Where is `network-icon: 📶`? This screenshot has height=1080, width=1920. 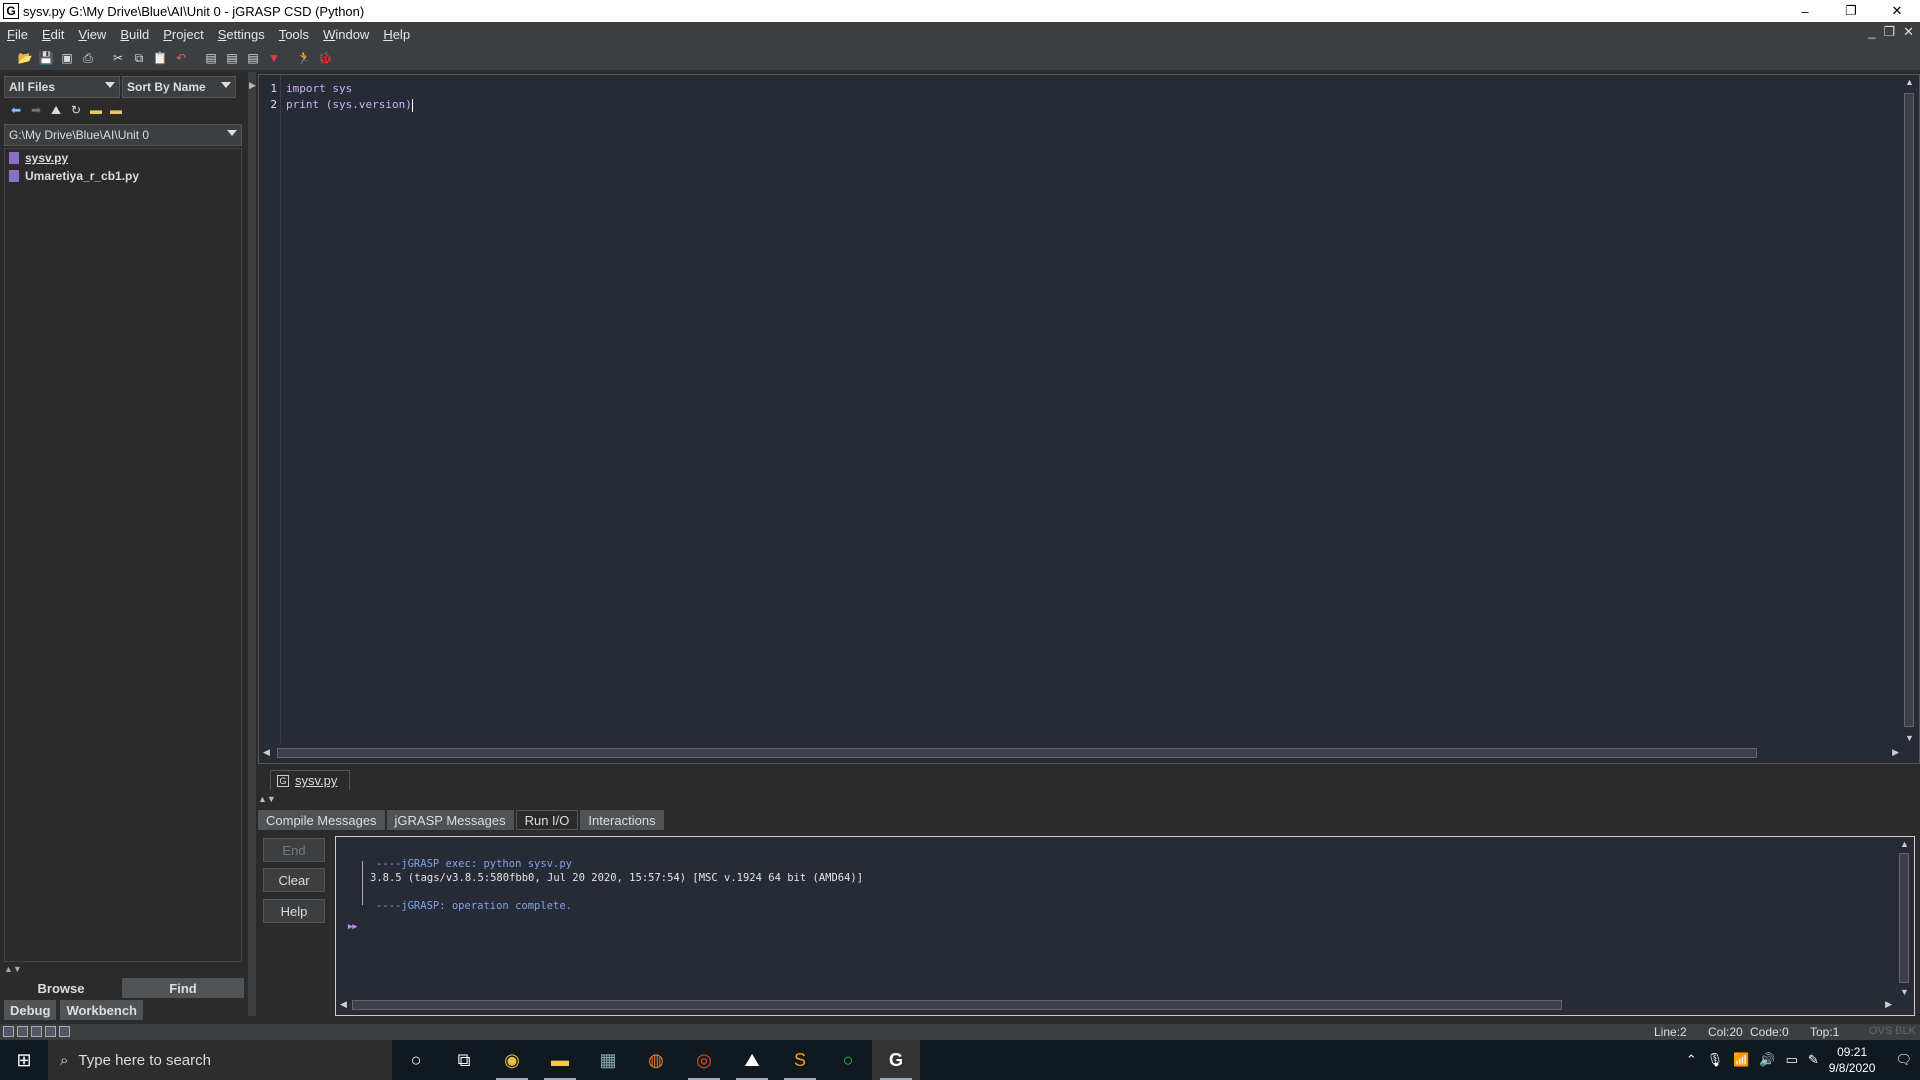 network-icon: 📶 is located at coordinates (1741, 1060).